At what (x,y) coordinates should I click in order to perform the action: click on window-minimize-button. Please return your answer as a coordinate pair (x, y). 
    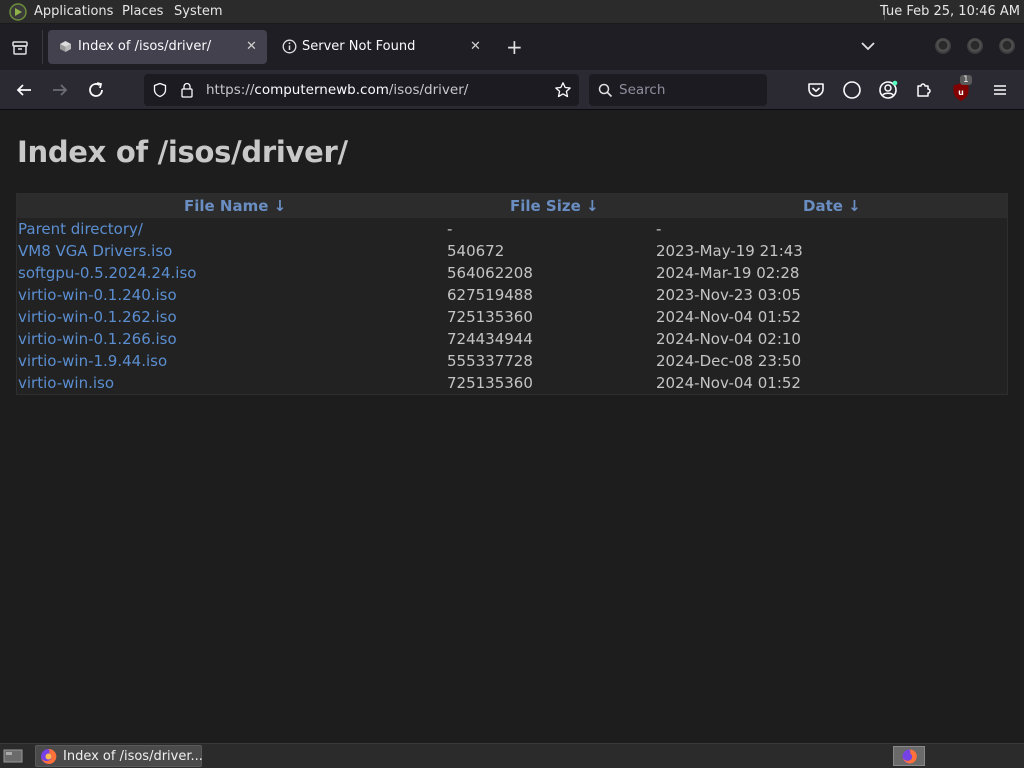
    Looking at the image, I should click on (943, 46).